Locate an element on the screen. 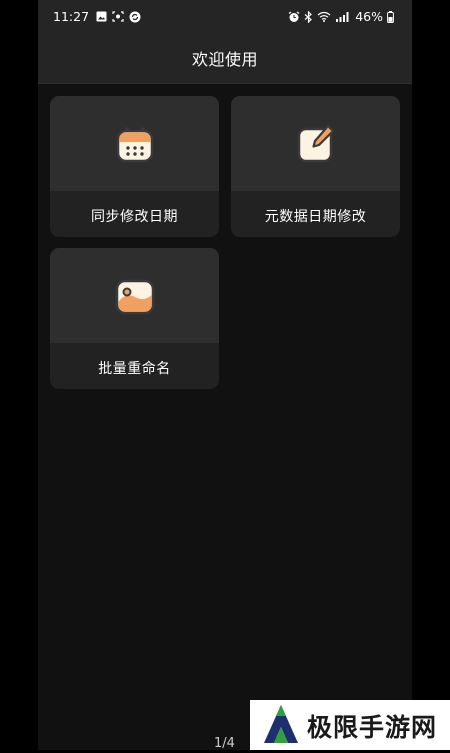 This screenshot has width=450, height=753. gallery-icon is located at coordinates (135, 296).